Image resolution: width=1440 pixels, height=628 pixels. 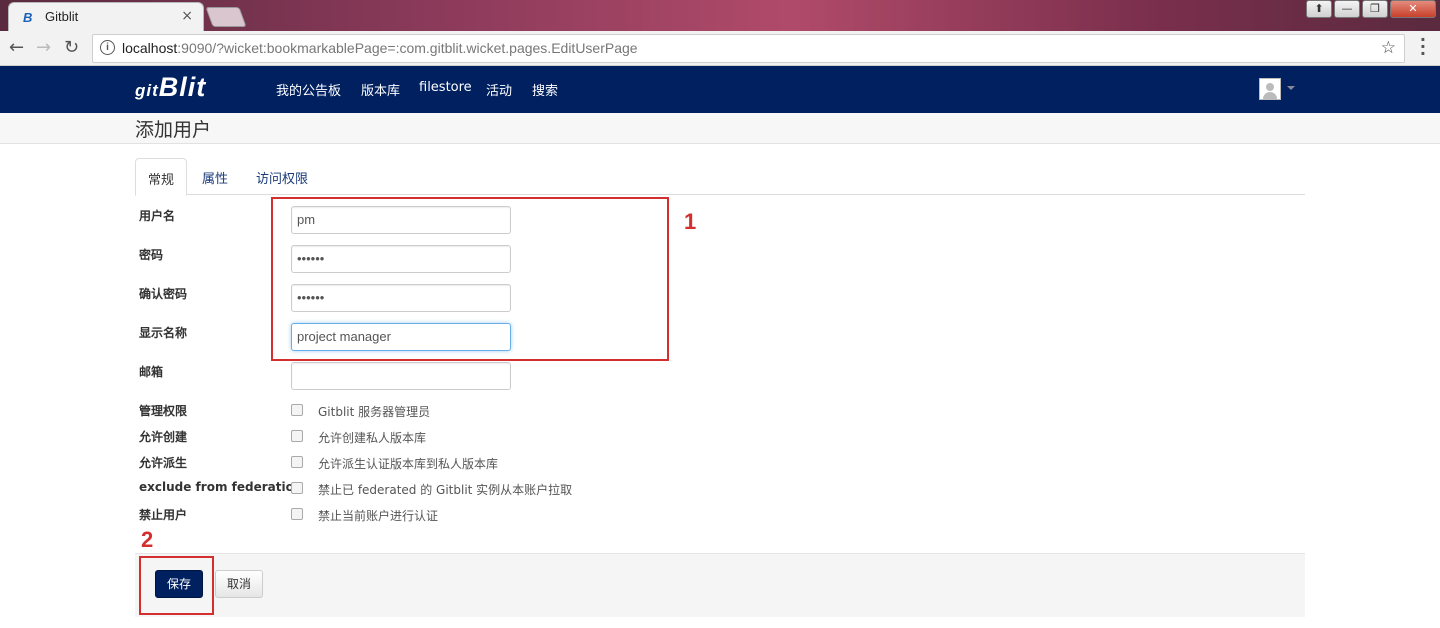 I want to click on reload-icon: ↻, so click(x=71, y=47).